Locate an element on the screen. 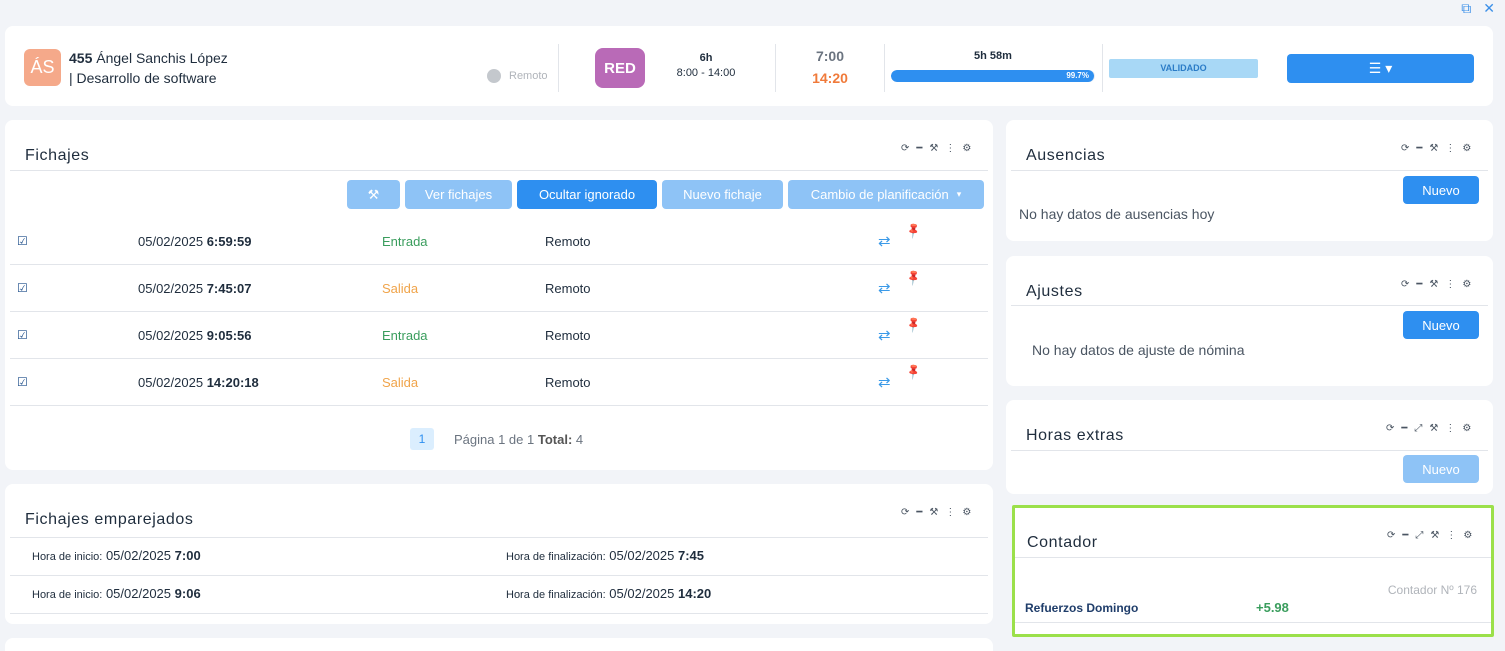 This screenshot has height=651, width=1505. employee-department: | Desarrollo de software is located at coordinates (143, 78).